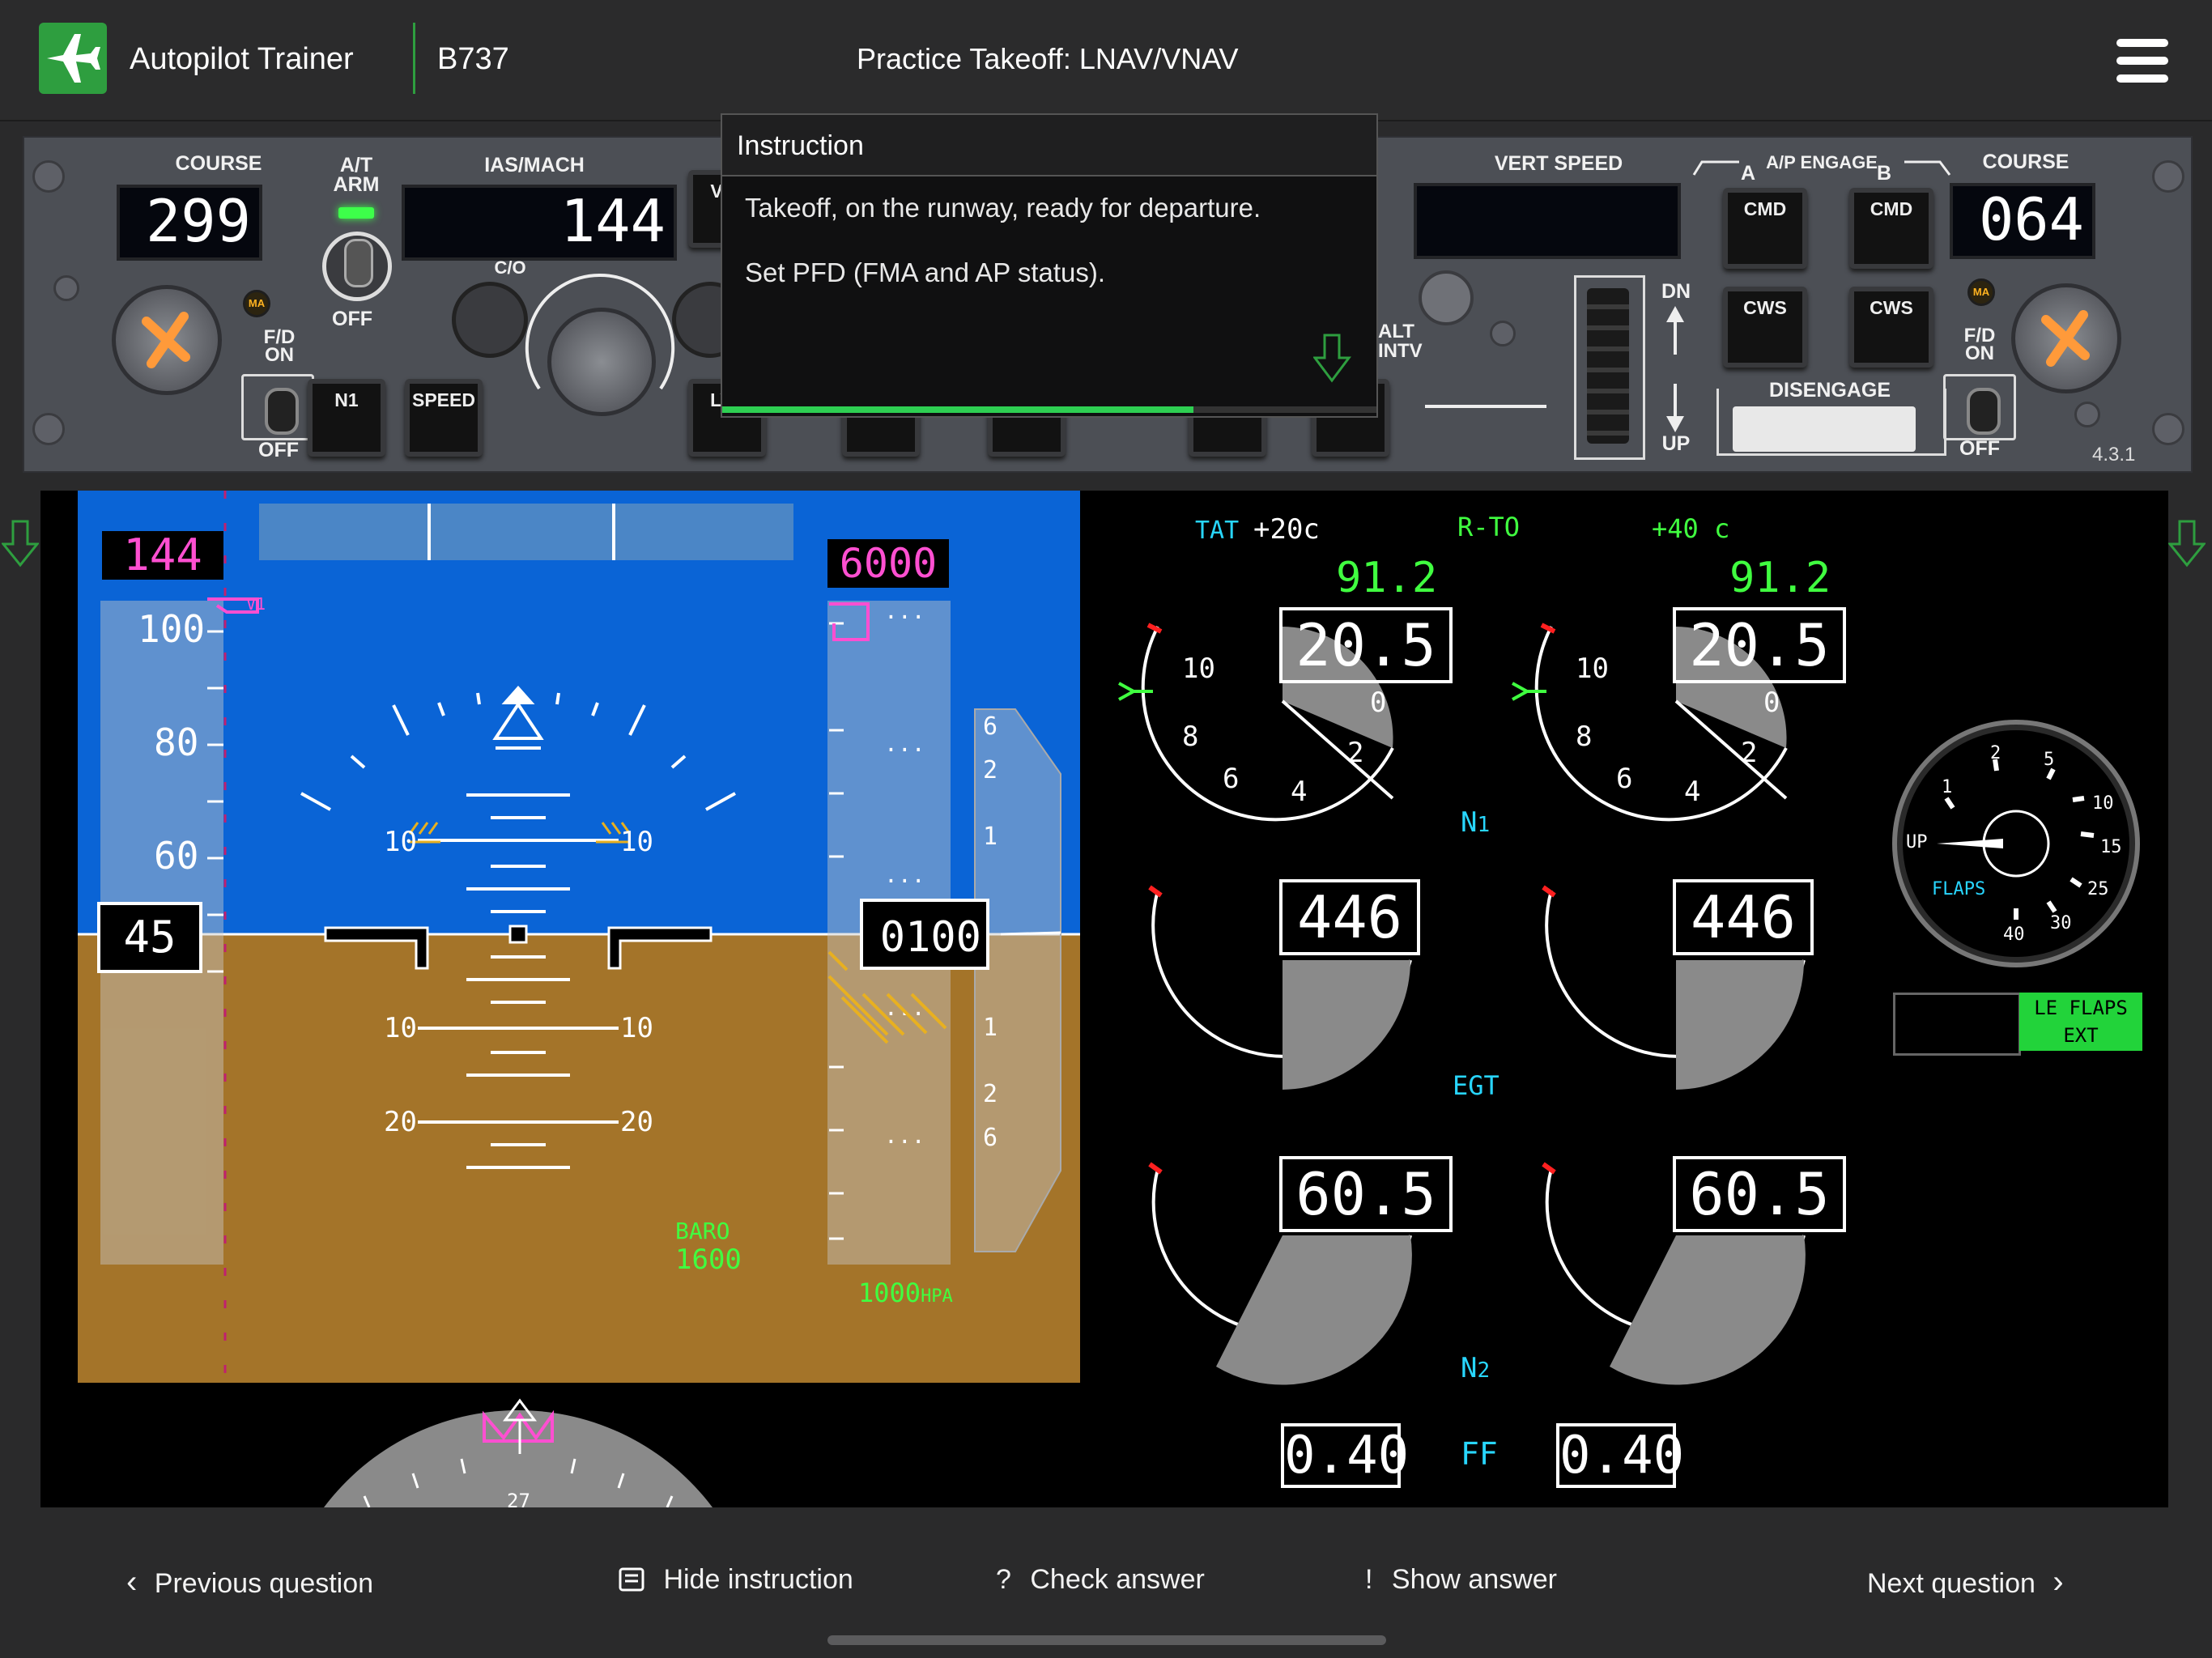 The width and height of the screenshot is (2212, 1658). I want to click on hide-instruction-button: Hide instruction, so click(736, 1580).